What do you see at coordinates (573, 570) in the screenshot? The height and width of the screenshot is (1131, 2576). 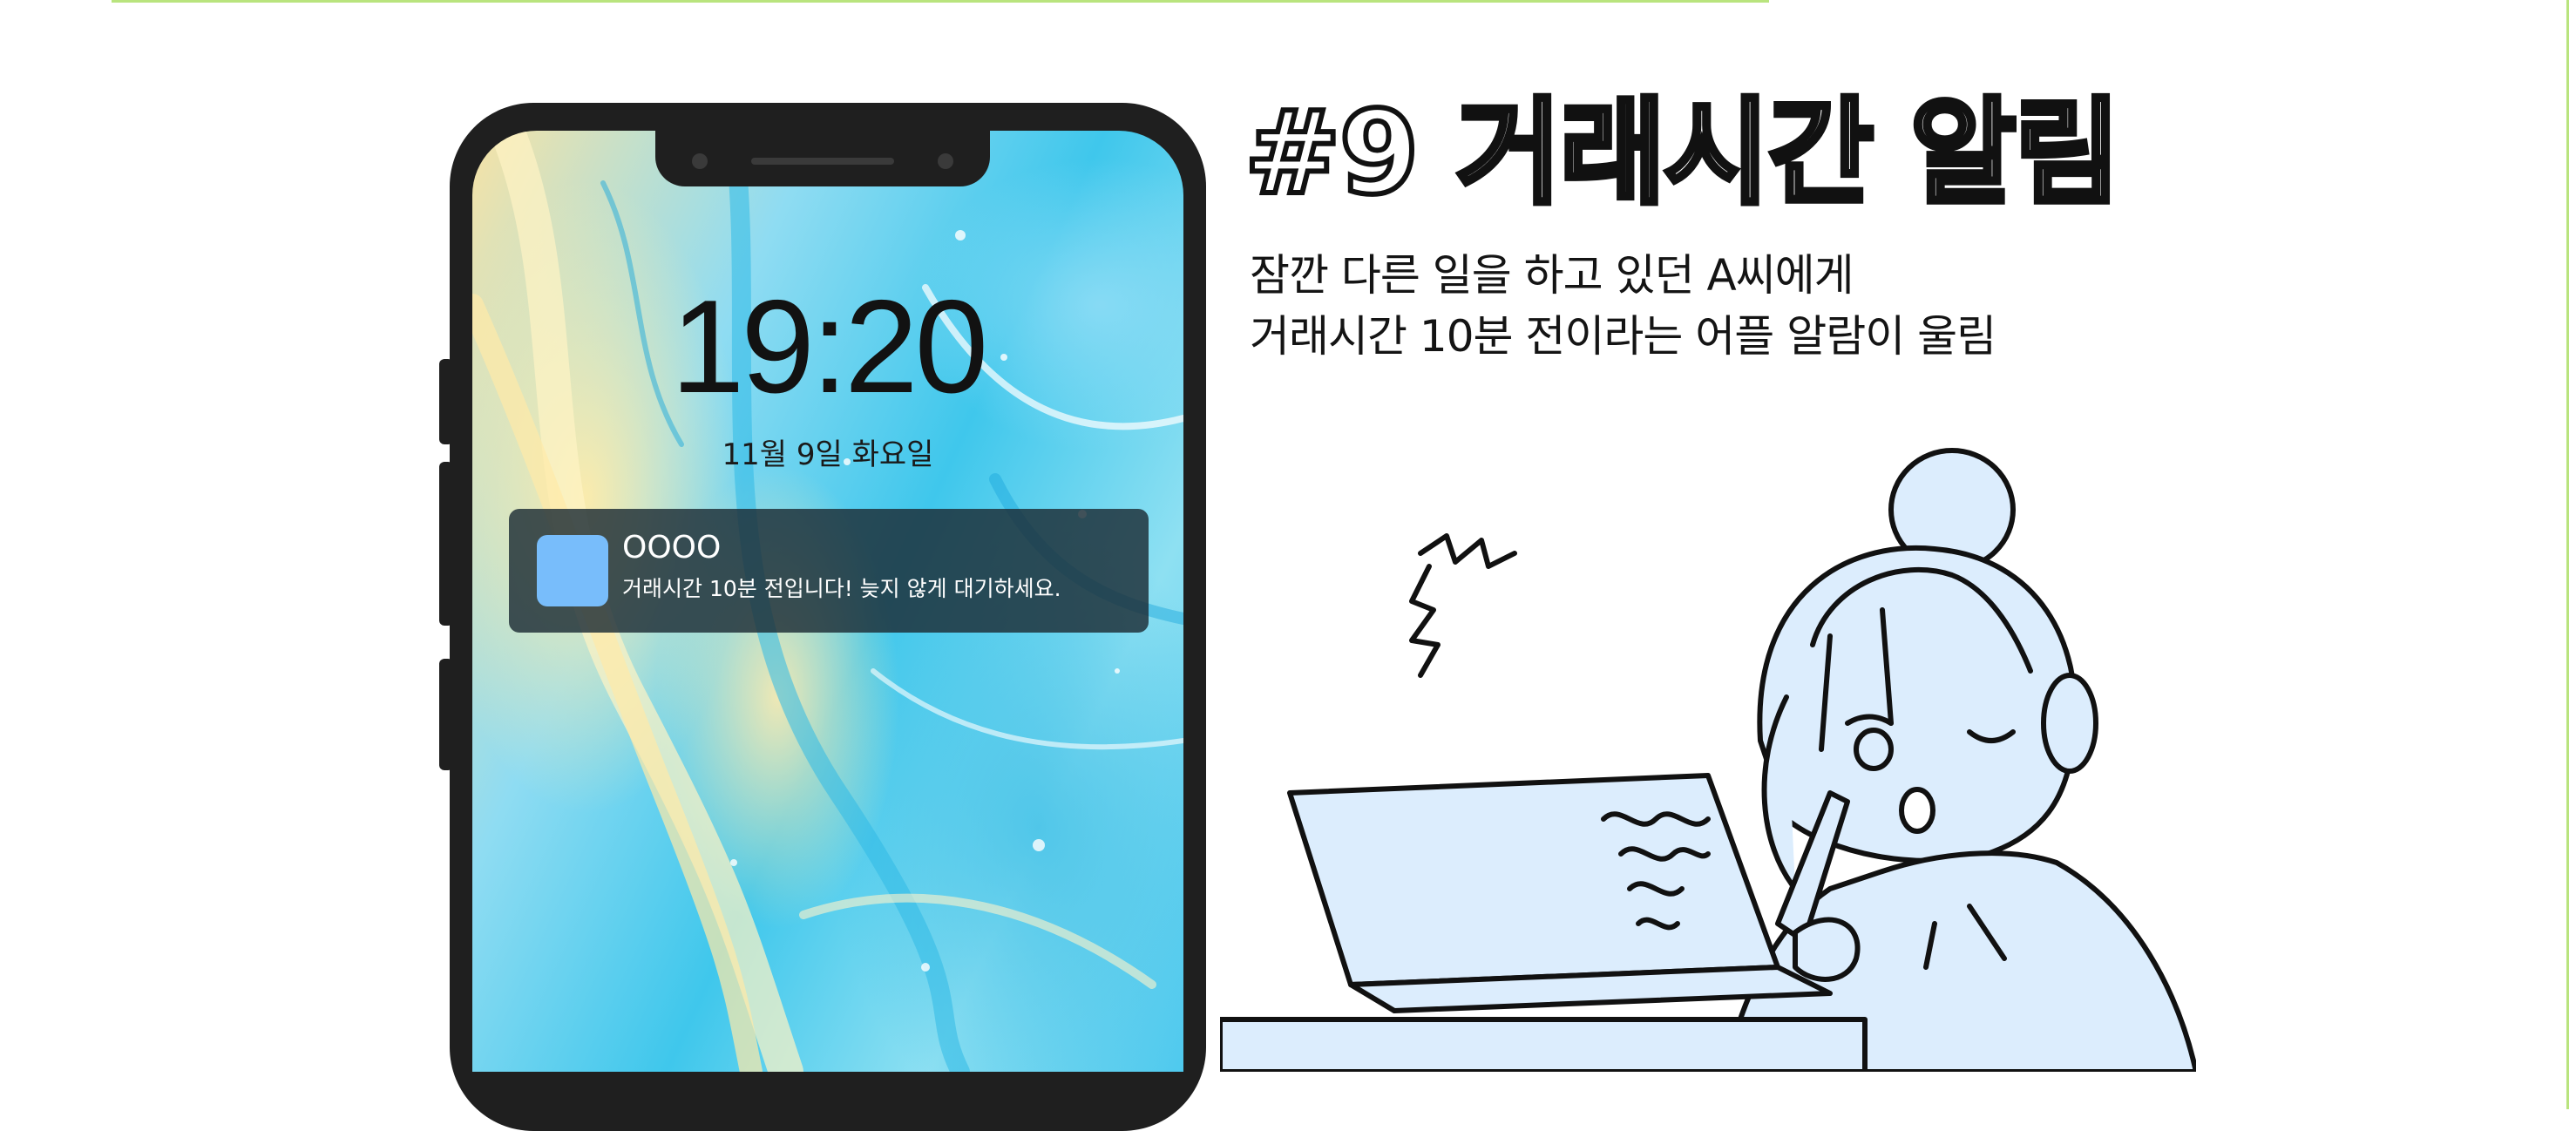 I see `app-icon` at bounding box center [573, 570].